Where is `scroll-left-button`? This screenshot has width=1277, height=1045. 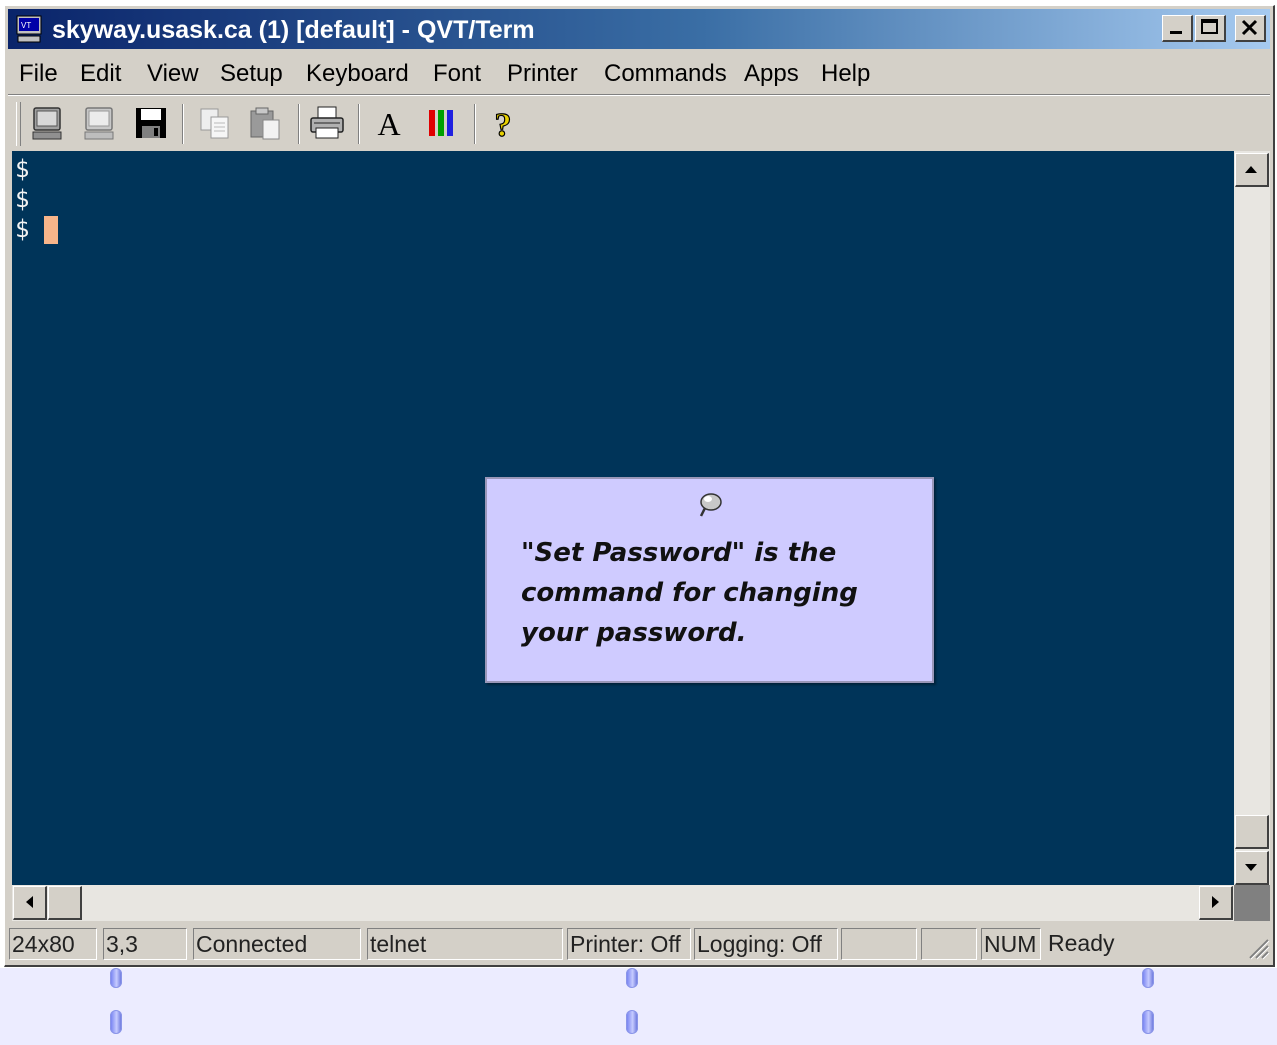 scroll-left-button is located at coordinates (30, 903).